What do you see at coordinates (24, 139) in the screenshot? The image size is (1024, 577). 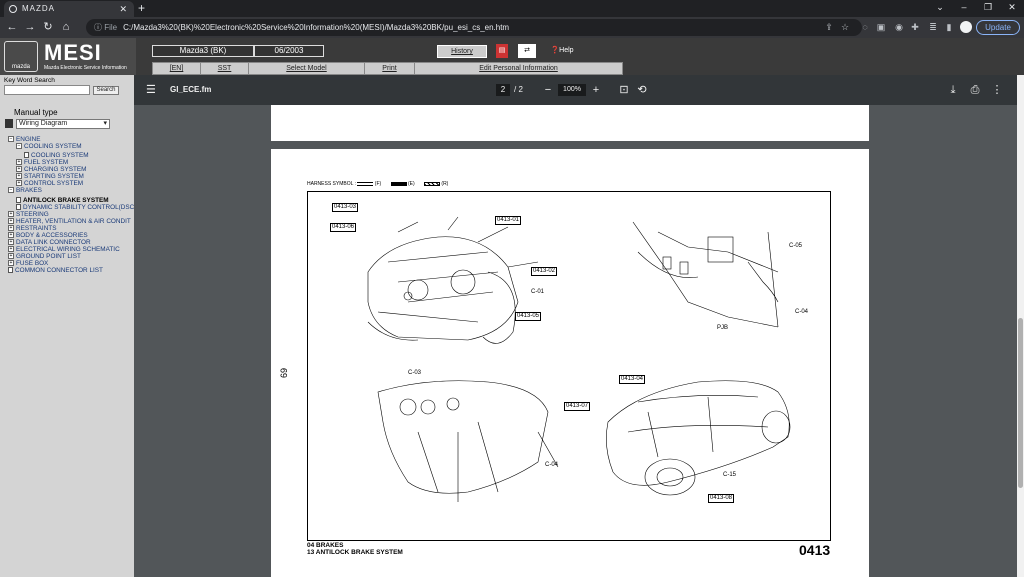 I see `tree-item: − ENGINE` at bounding box center [24, 139].